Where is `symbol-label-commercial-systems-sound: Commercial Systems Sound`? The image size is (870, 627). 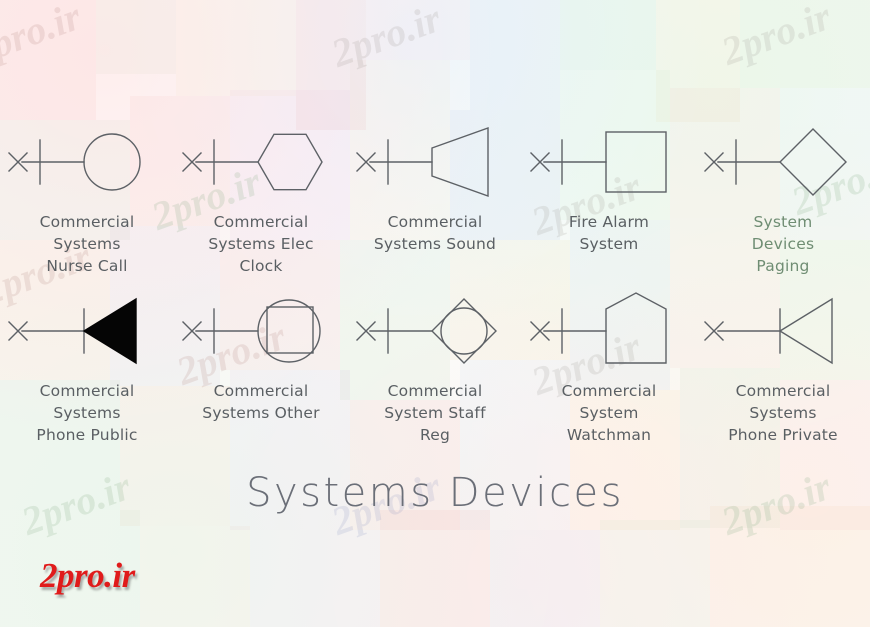
symbol-label-commercial-systems-sound: Commercial Systems Sound is located at coordinates (435, 233).